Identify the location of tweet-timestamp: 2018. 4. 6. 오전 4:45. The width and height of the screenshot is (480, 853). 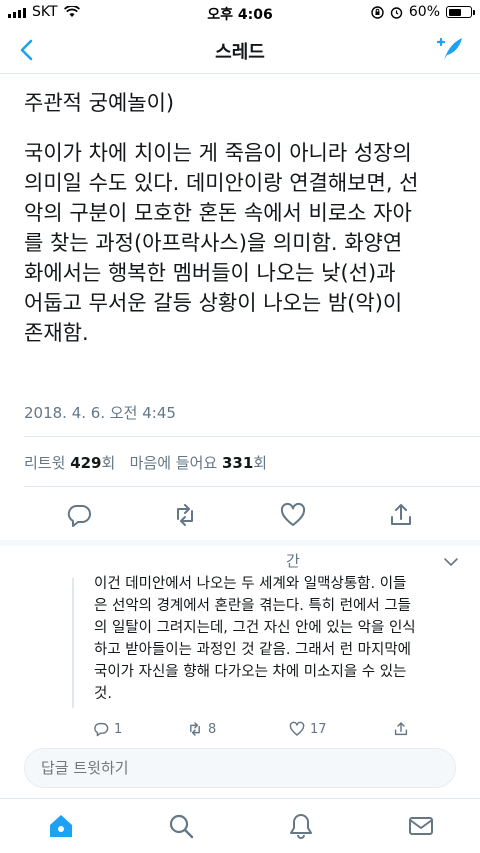
(100, 412).